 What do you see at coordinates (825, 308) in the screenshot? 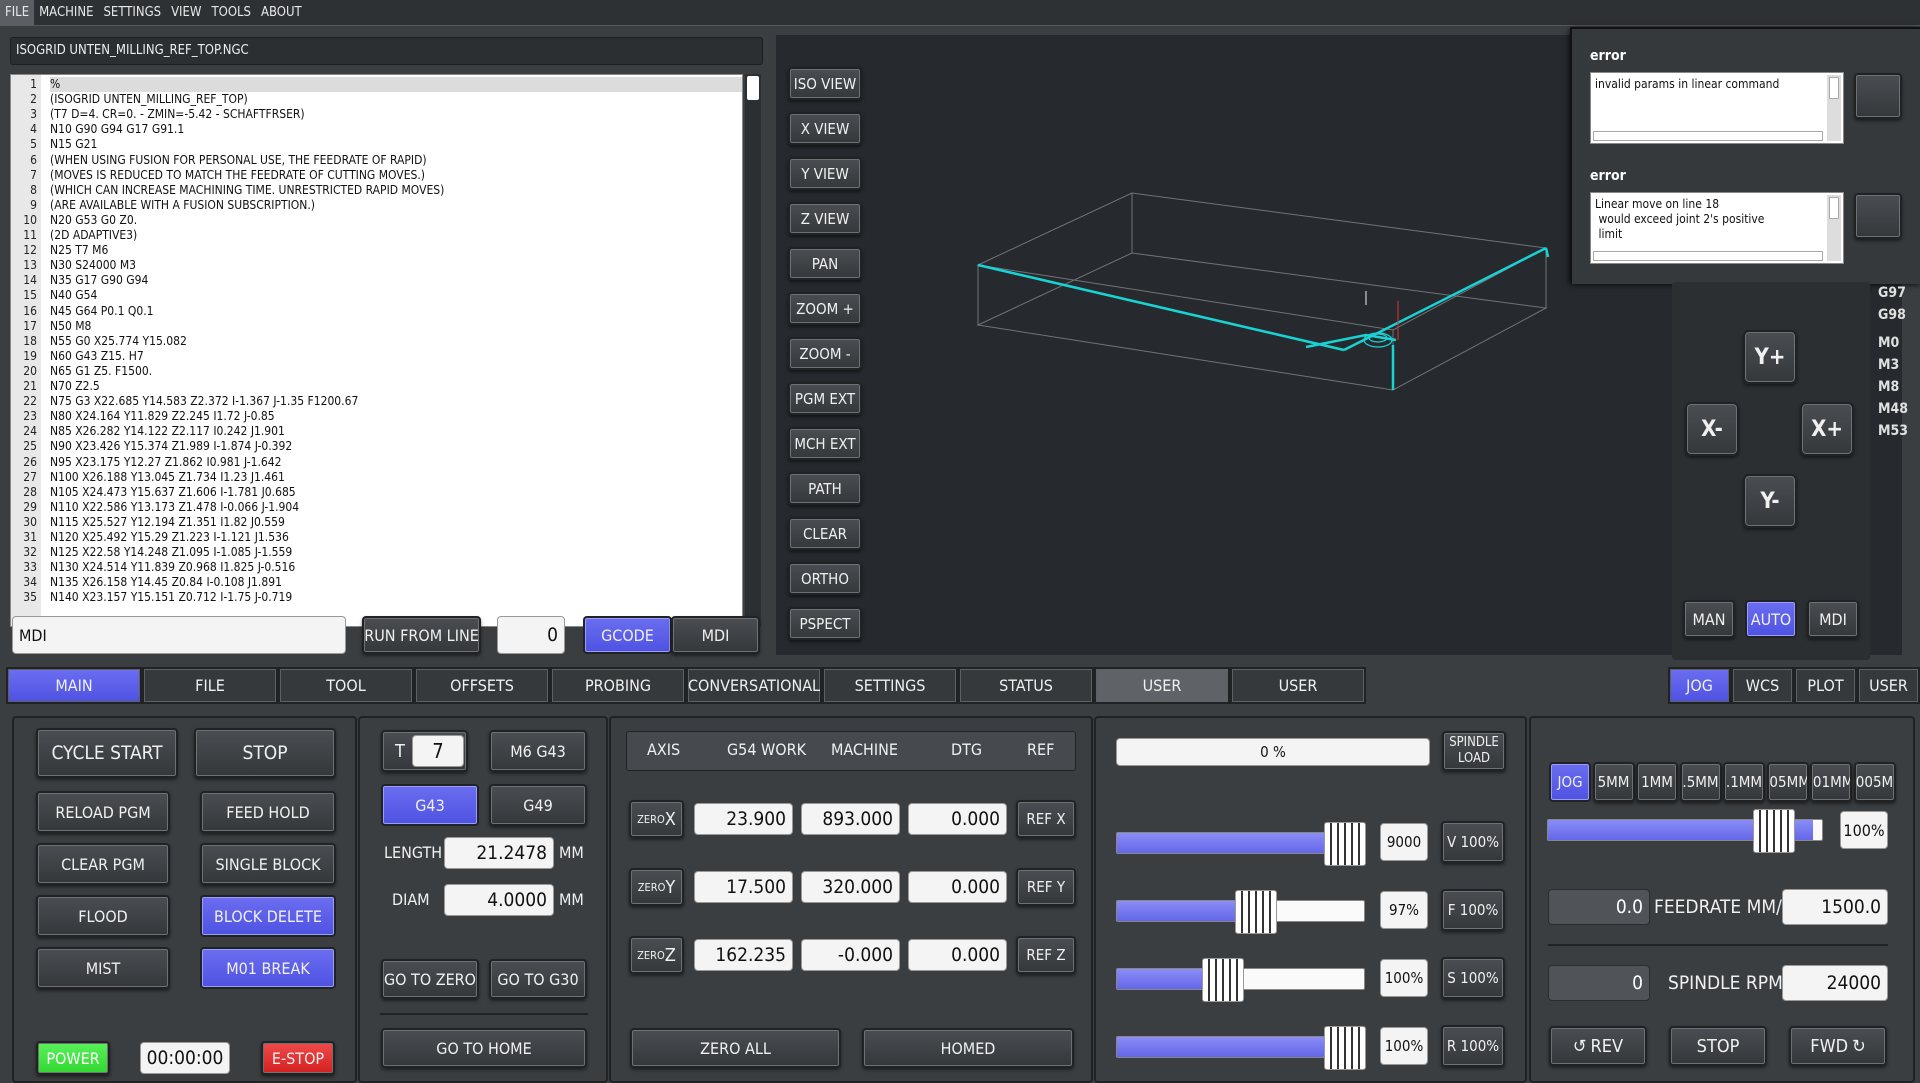
I see `view-button-zoom-: ZOOM +` at bounding box center [825, 308].